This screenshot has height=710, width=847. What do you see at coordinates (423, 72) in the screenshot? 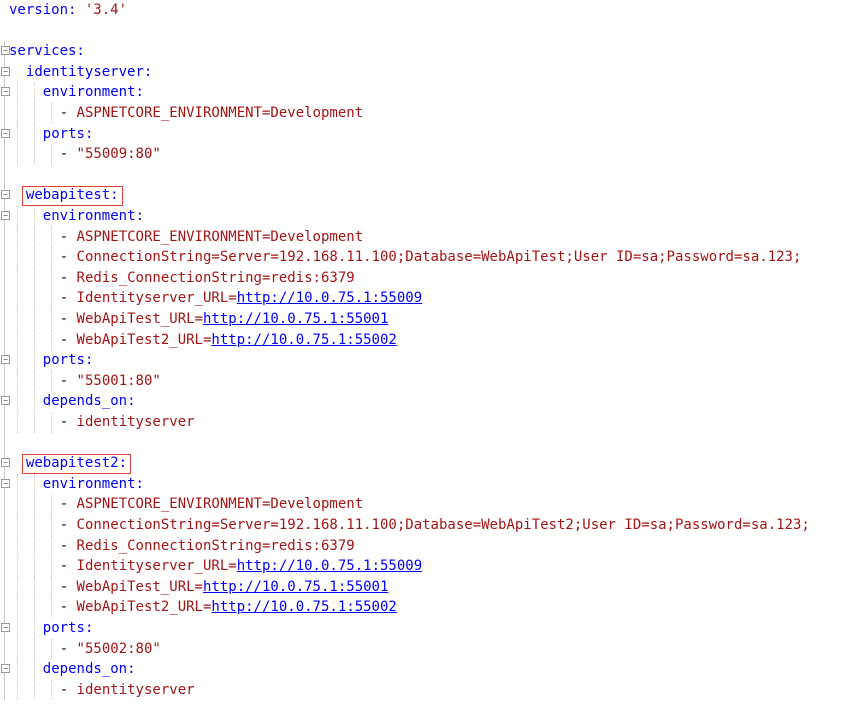
I see `code-line: − identityserver:` at bounding box center [423, 72].